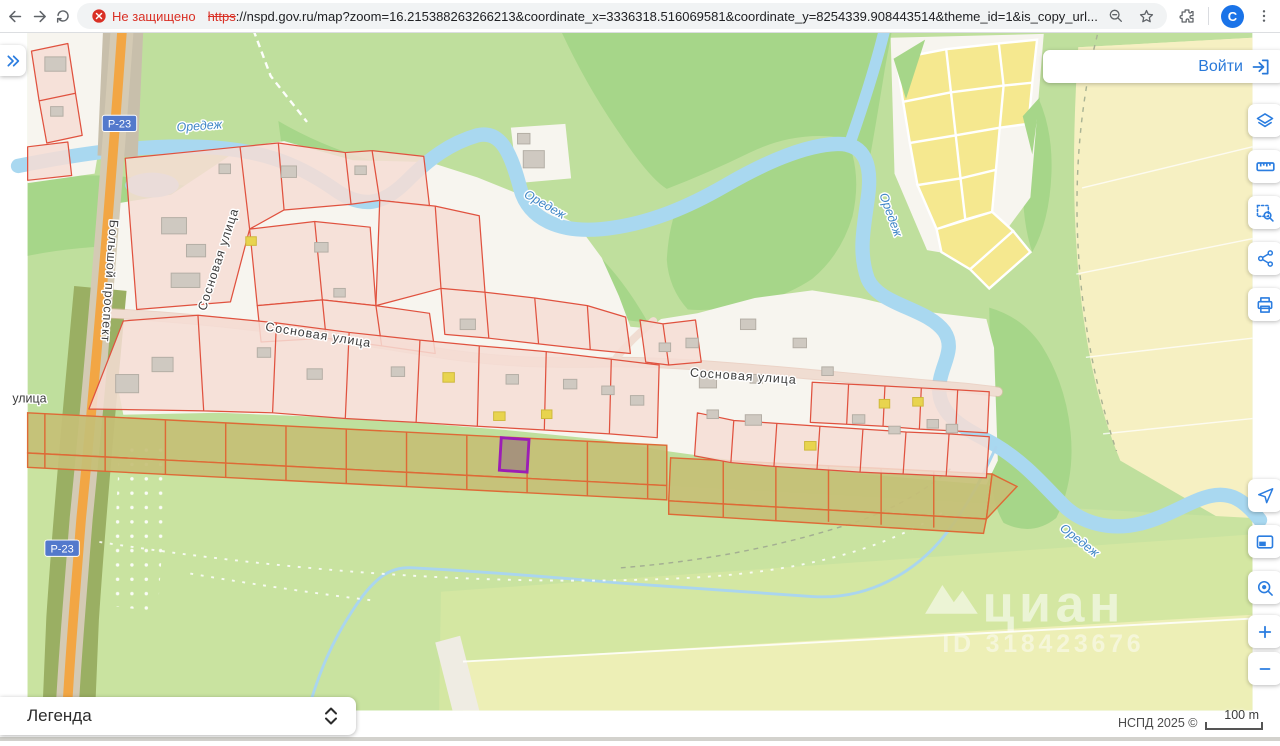 The width and height of the screenshot is (1280, 746). I want to click on menu-kebab-icon, so click(1264, 16).